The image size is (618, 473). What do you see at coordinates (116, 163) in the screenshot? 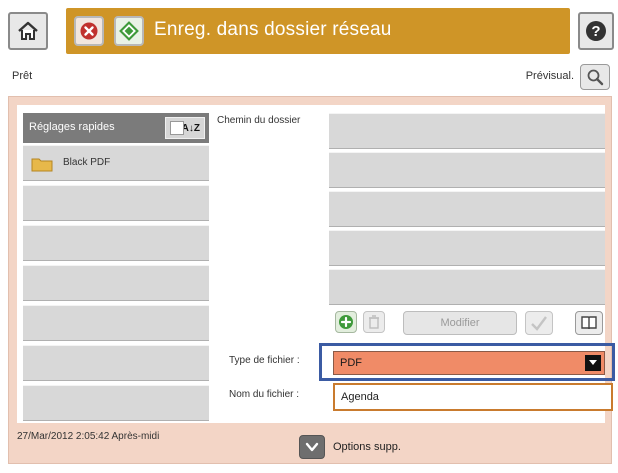
I see `quick-set-item-black-pdf: Black PDF` at bounding box center [116, 163].